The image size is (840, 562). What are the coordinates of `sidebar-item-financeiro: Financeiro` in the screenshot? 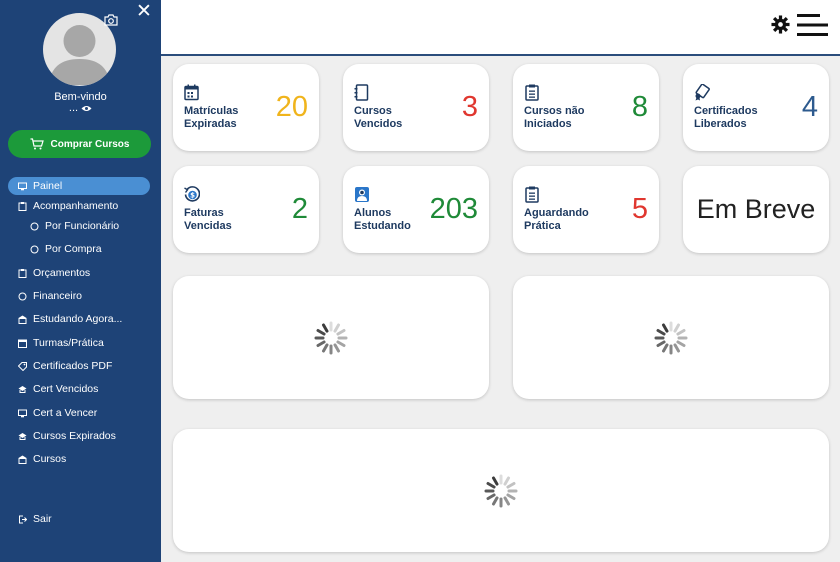 It's located at (79, 296).